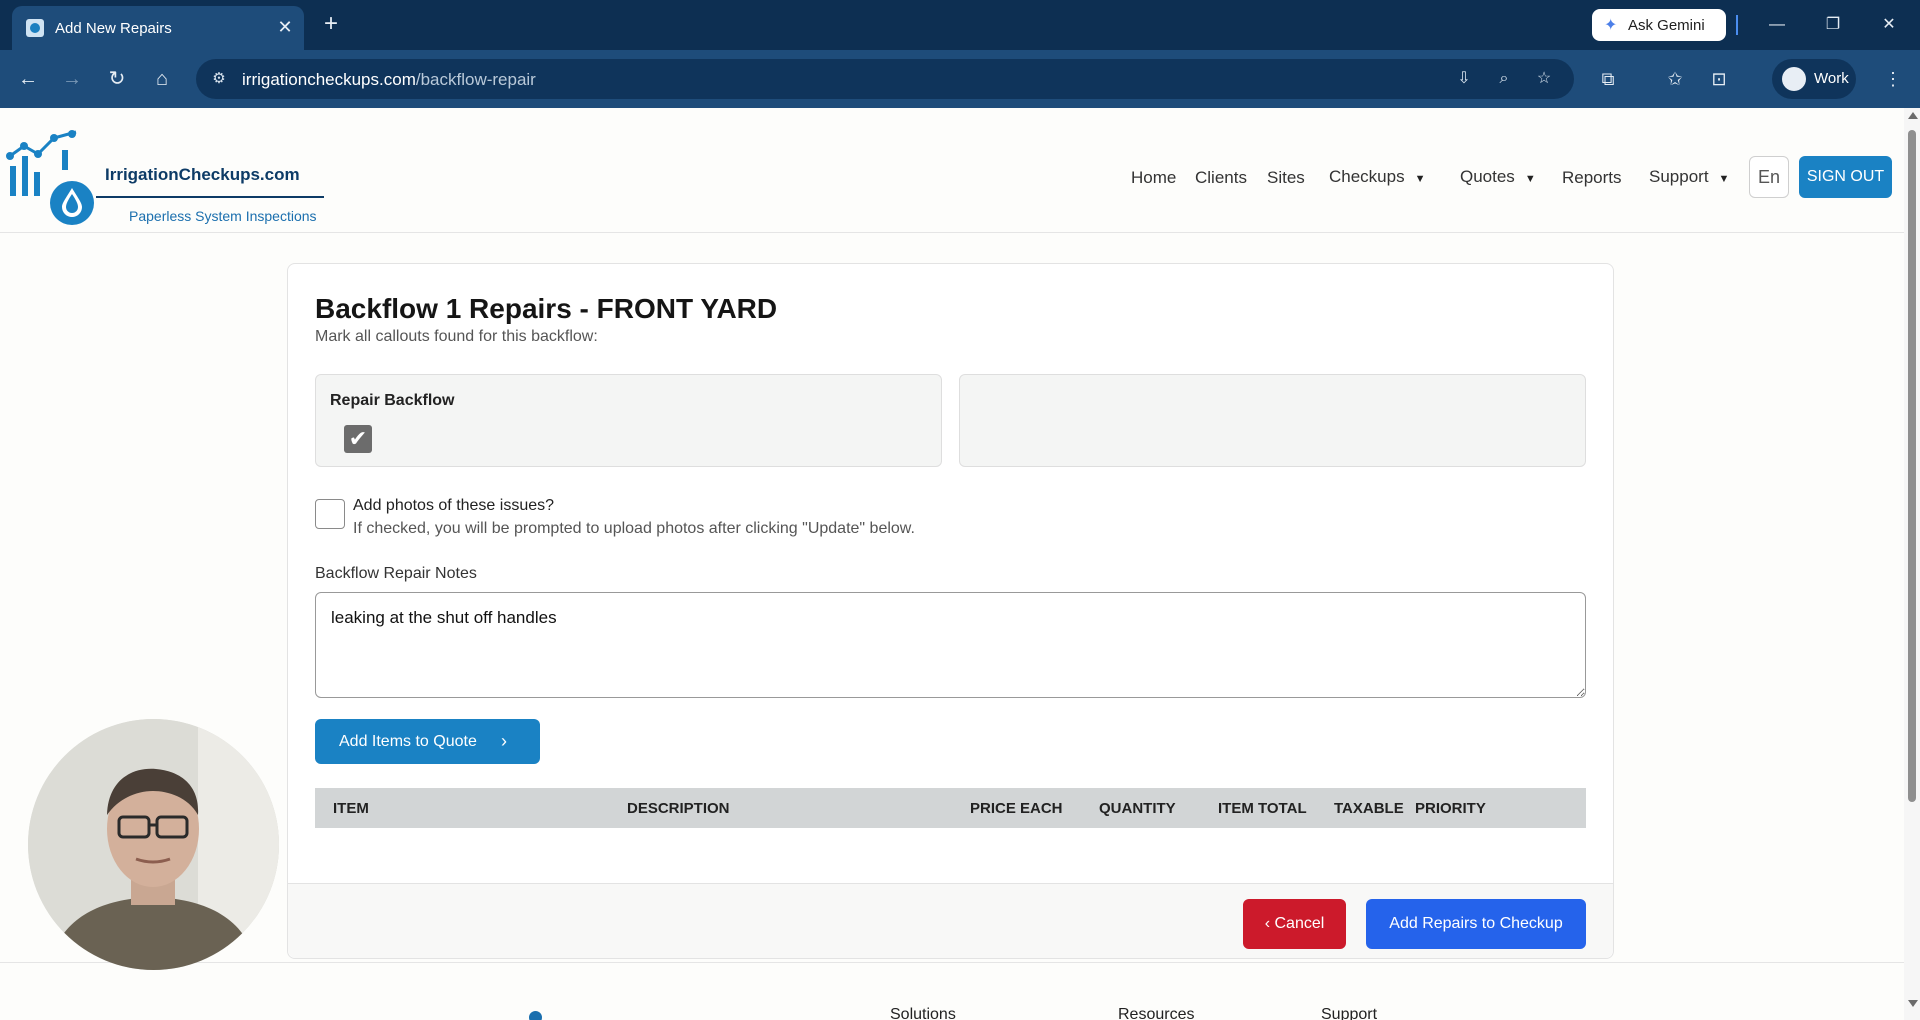 This screenshot has height=1020, width=1920. I want to click on bookmark-star-icon: ☆, so click(1544, 79).